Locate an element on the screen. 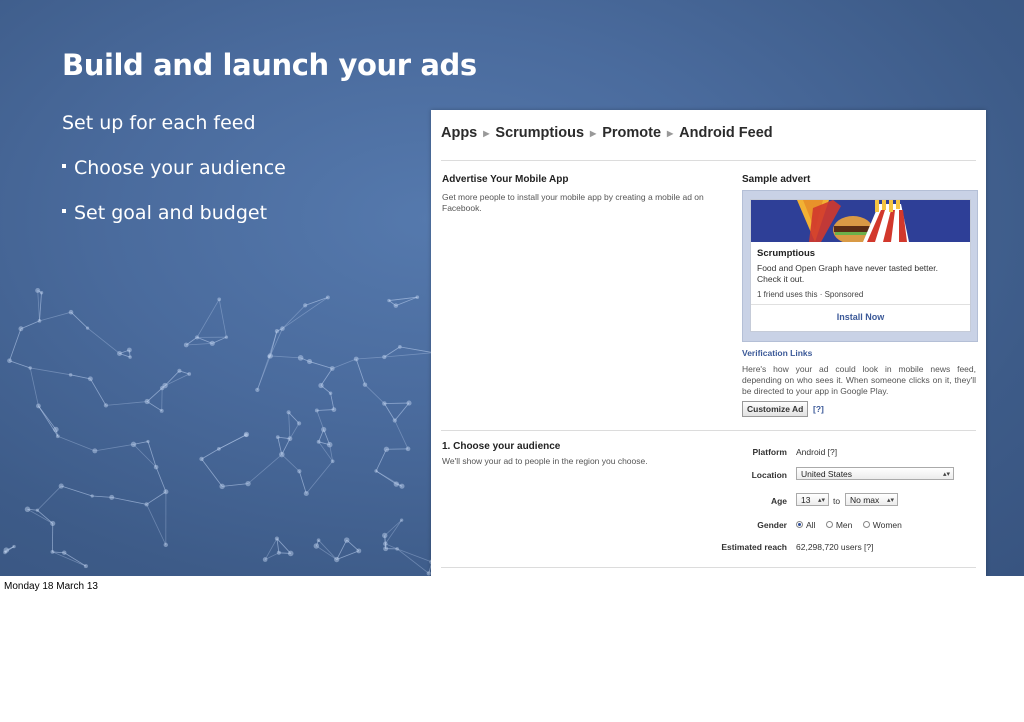  food-illustration-icon is located at coordinates (860, 221).